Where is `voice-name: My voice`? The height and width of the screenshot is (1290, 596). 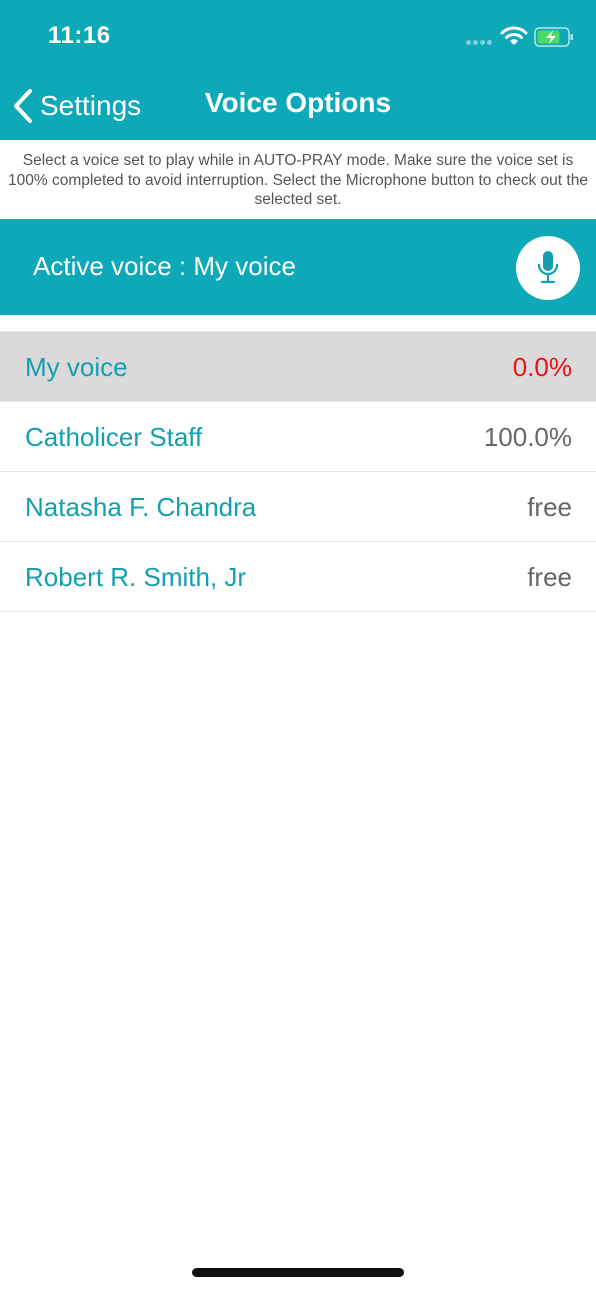 voice-name: My voice is located at coordinates (76, 367).